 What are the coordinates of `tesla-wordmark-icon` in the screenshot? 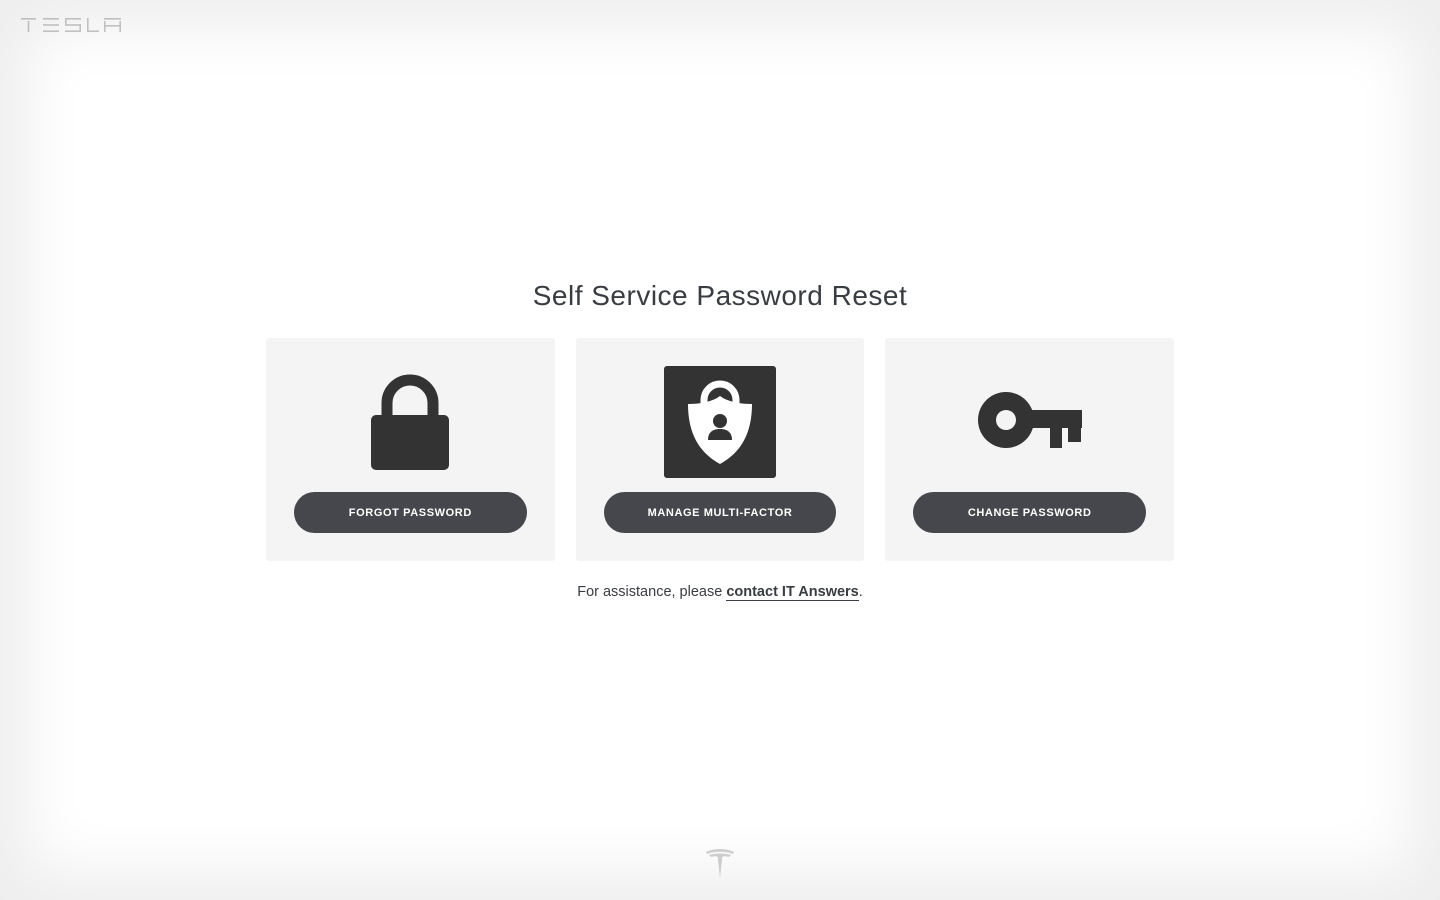 It's located at (71, 25).